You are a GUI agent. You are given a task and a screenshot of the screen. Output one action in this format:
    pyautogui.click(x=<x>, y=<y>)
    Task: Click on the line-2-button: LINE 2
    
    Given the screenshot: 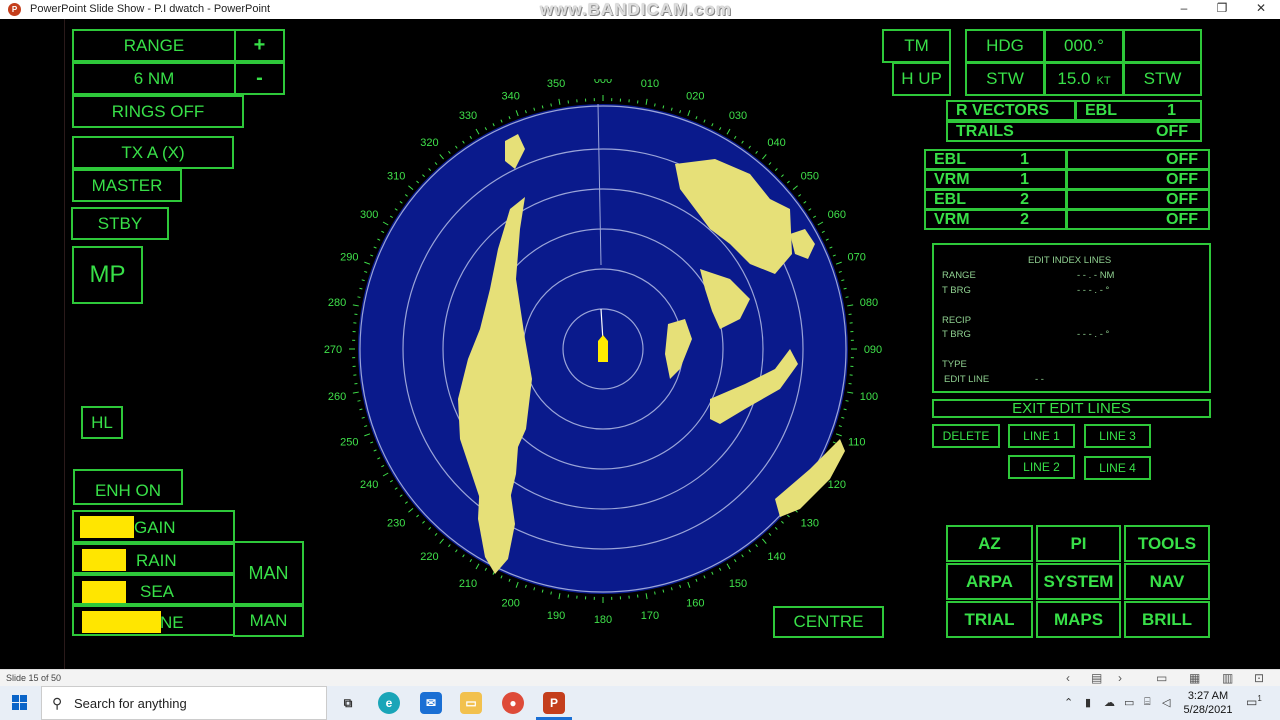 What is the action you would take?
    pyautogui.click(x=1041, y=467)
    